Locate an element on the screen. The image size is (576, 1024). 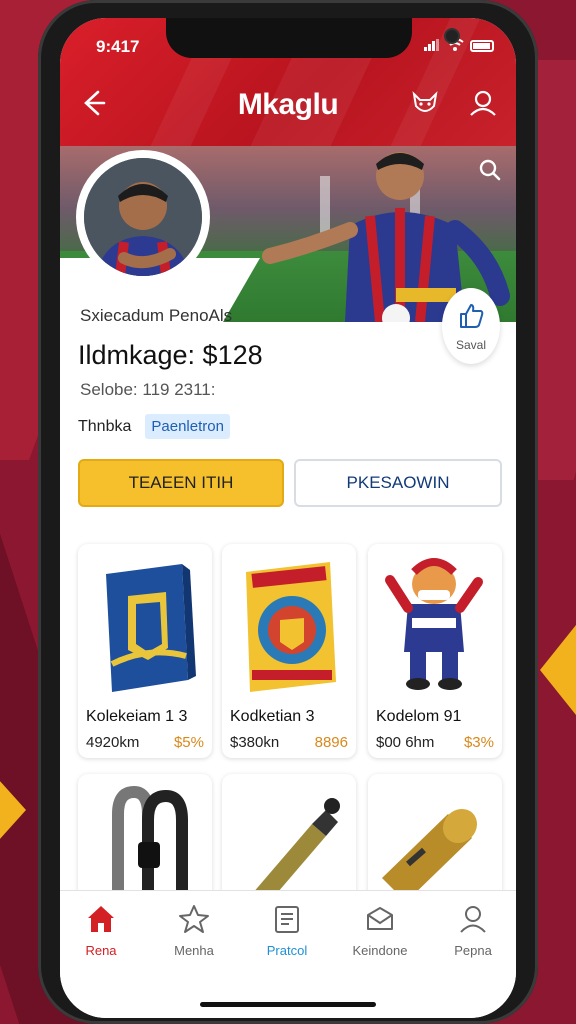
product-name: Kodketian 3 is located at coordinates (272, 716).